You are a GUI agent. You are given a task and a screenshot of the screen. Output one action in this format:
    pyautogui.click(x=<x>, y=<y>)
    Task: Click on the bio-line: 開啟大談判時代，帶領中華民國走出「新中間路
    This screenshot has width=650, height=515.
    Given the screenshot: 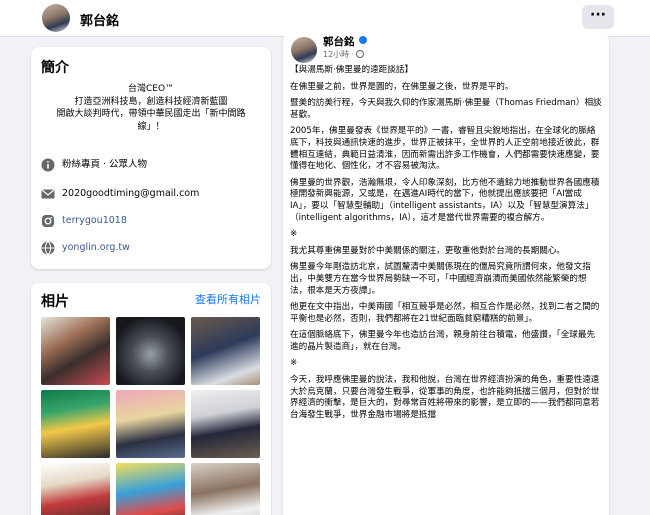 What is the action you would take?
    pyautogui.click(x=151, y=114)
    